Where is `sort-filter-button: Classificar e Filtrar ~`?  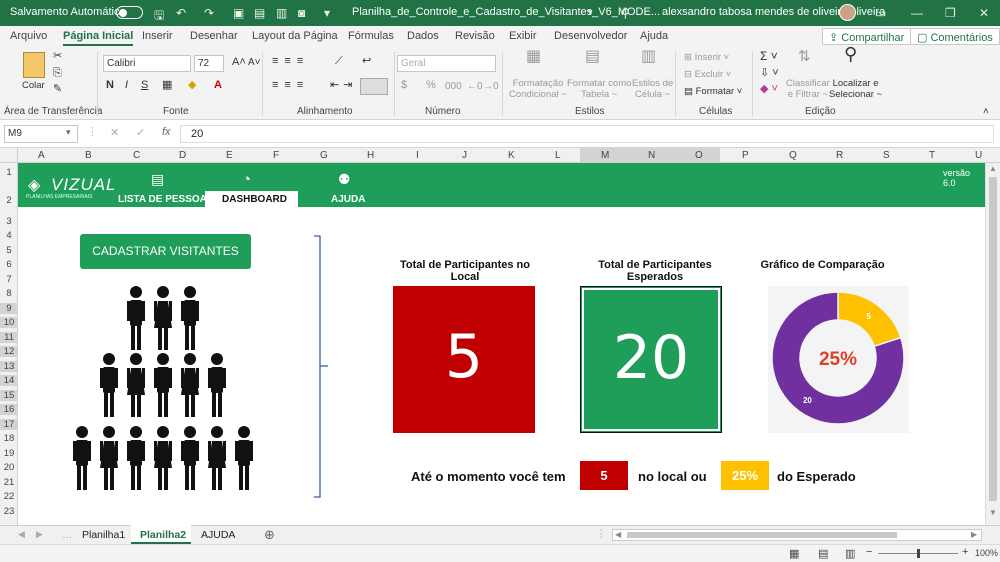 sort-filter-button: Classificar e Filtrar ~ is located at coordinates (808, 89).